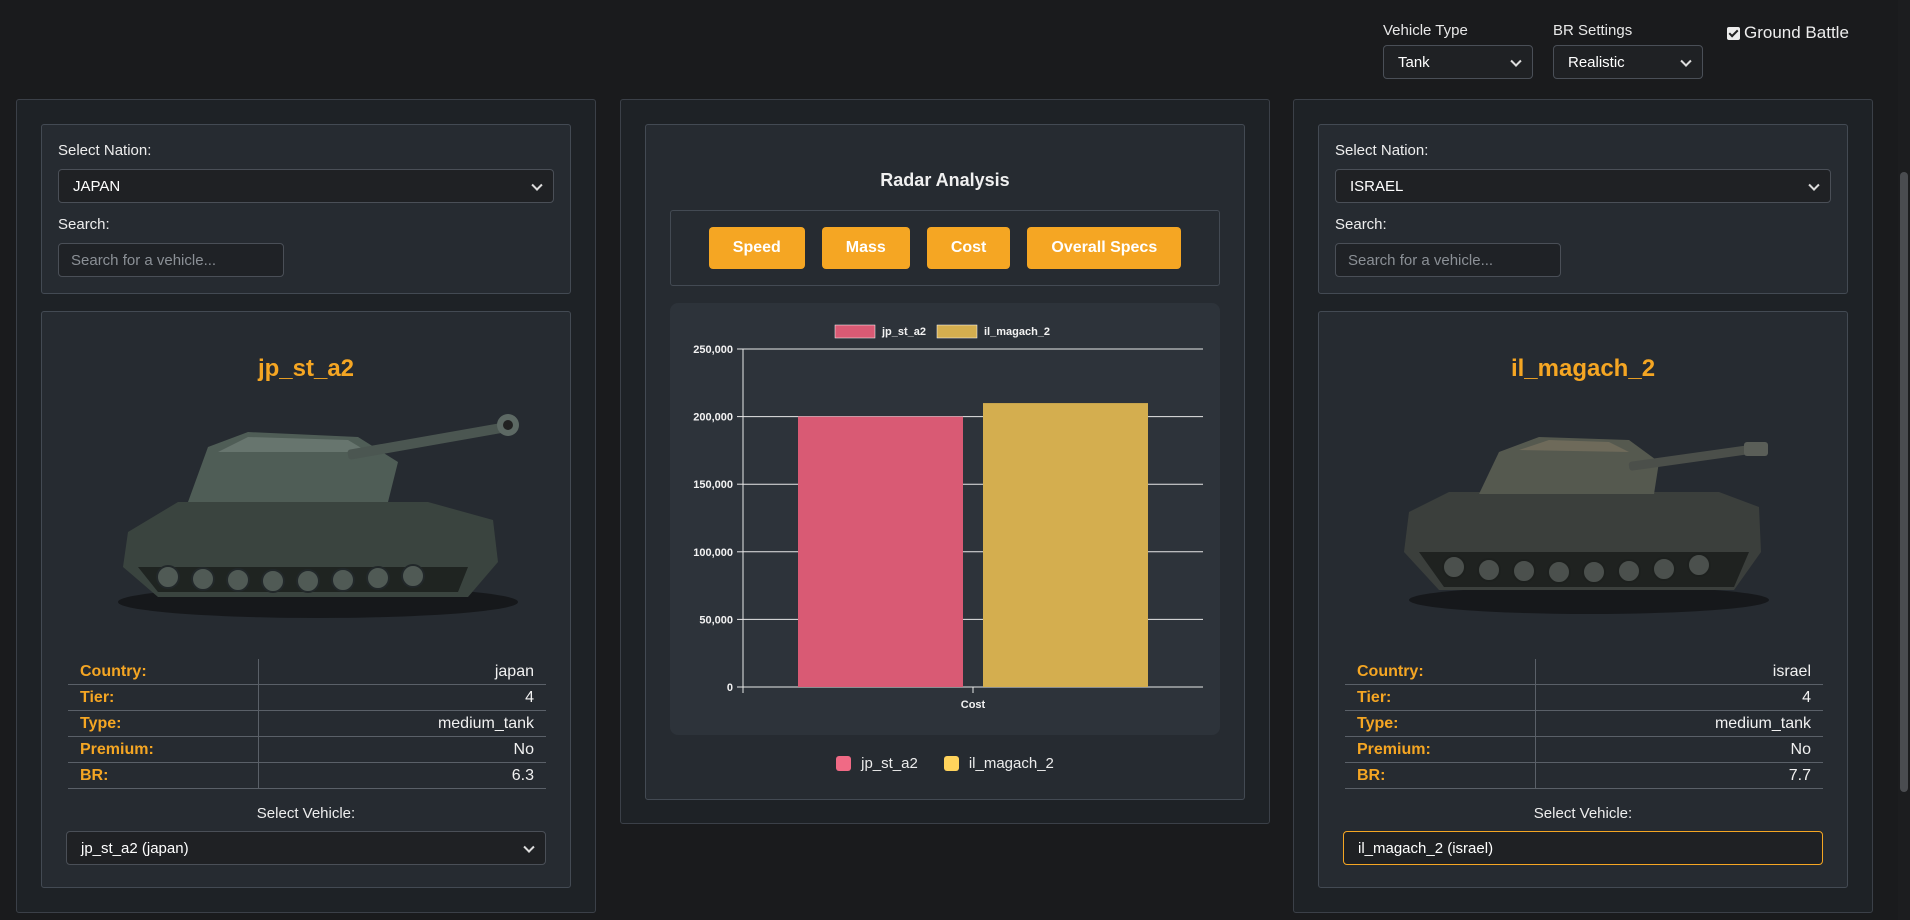 This screenshot has height=920, width=1910. What do you see at coordinates (1377, 186) in the screenshot?
I see `nation-value: ISRAEL` at bounding box center [1377, 186].